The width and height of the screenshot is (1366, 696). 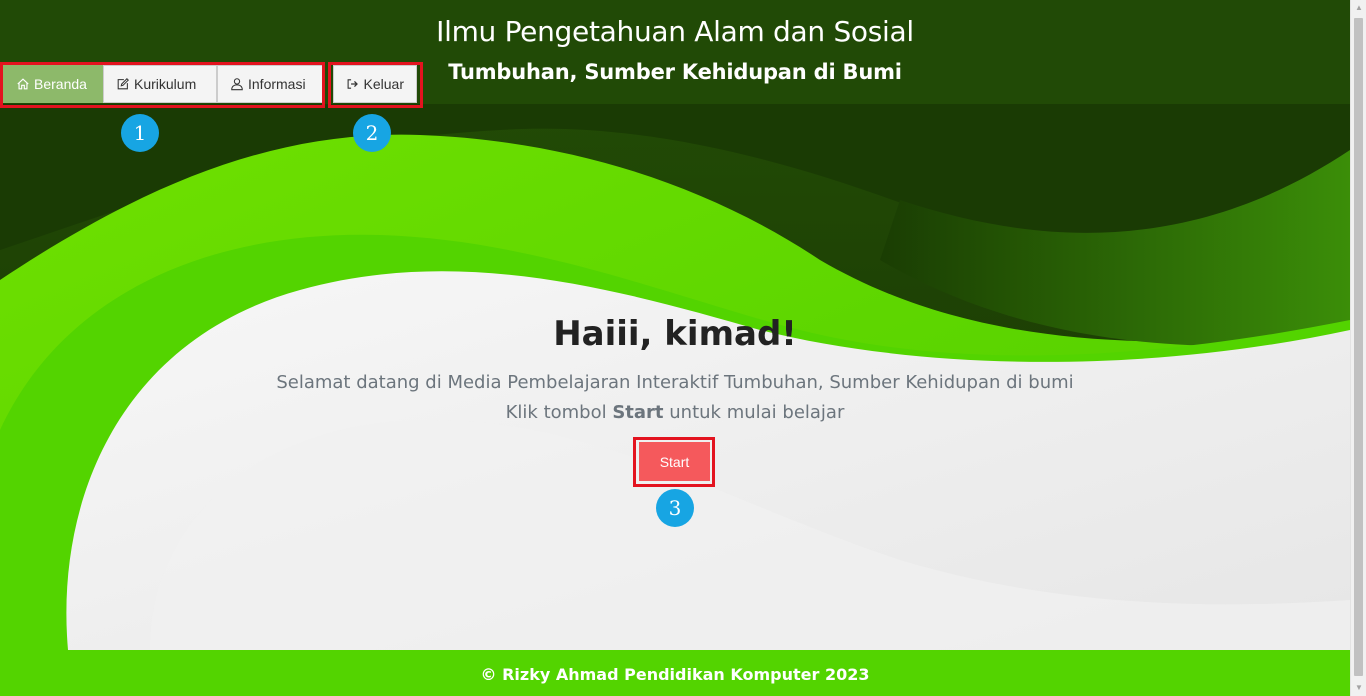 I want to click on scroll-down-icon: ▼, so click(x=1358, y=688).